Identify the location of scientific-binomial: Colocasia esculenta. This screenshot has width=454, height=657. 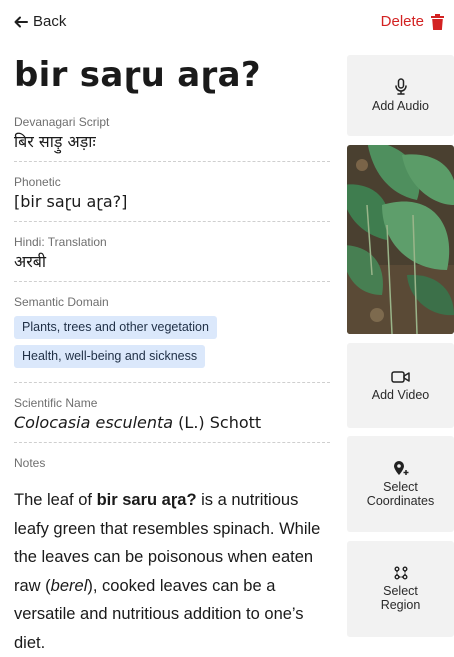
(94, 422).